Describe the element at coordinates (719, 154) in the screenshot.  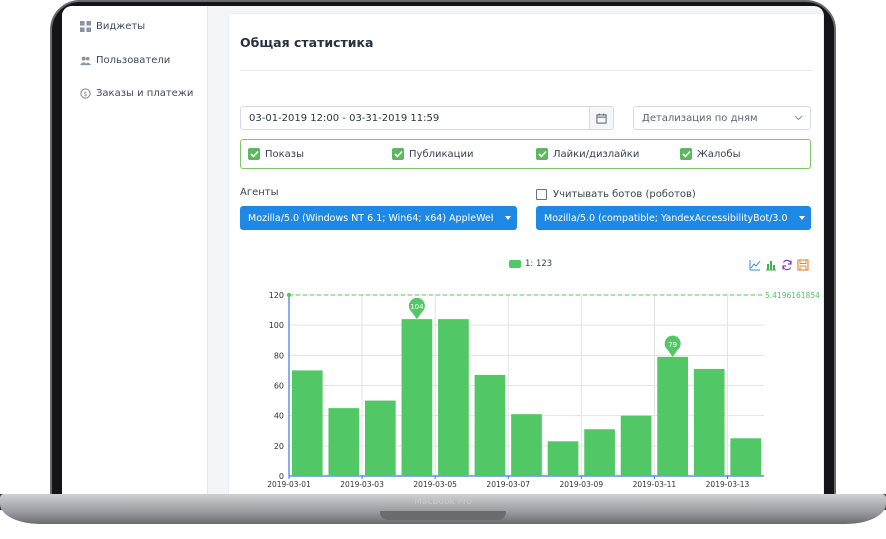
I see `checkbox-label: Жалобы` at that location.